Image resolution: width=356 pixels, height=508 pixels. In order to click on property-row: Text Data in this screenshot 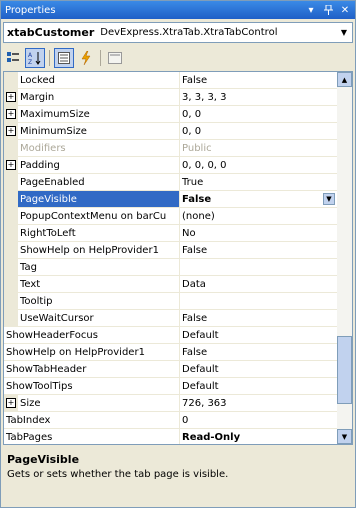, I will do `click(170, 284)`.